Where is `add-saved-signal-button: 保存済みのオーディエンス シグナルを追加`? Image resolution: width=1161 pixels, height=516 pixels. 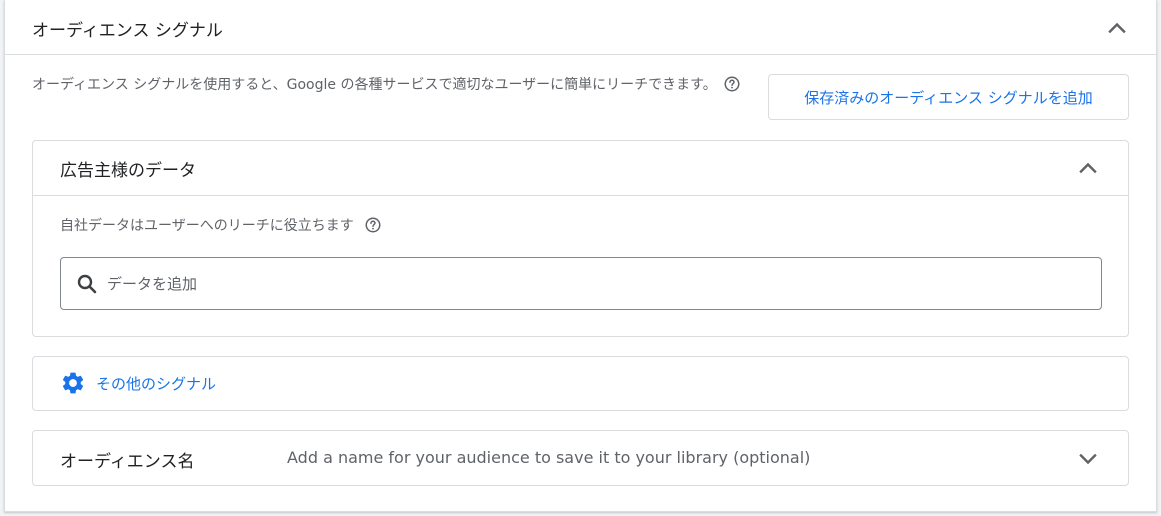 add-saved-signal-button: 保存済みのオーディエンス シグナルを追加 is located at coordinates (948, 97).